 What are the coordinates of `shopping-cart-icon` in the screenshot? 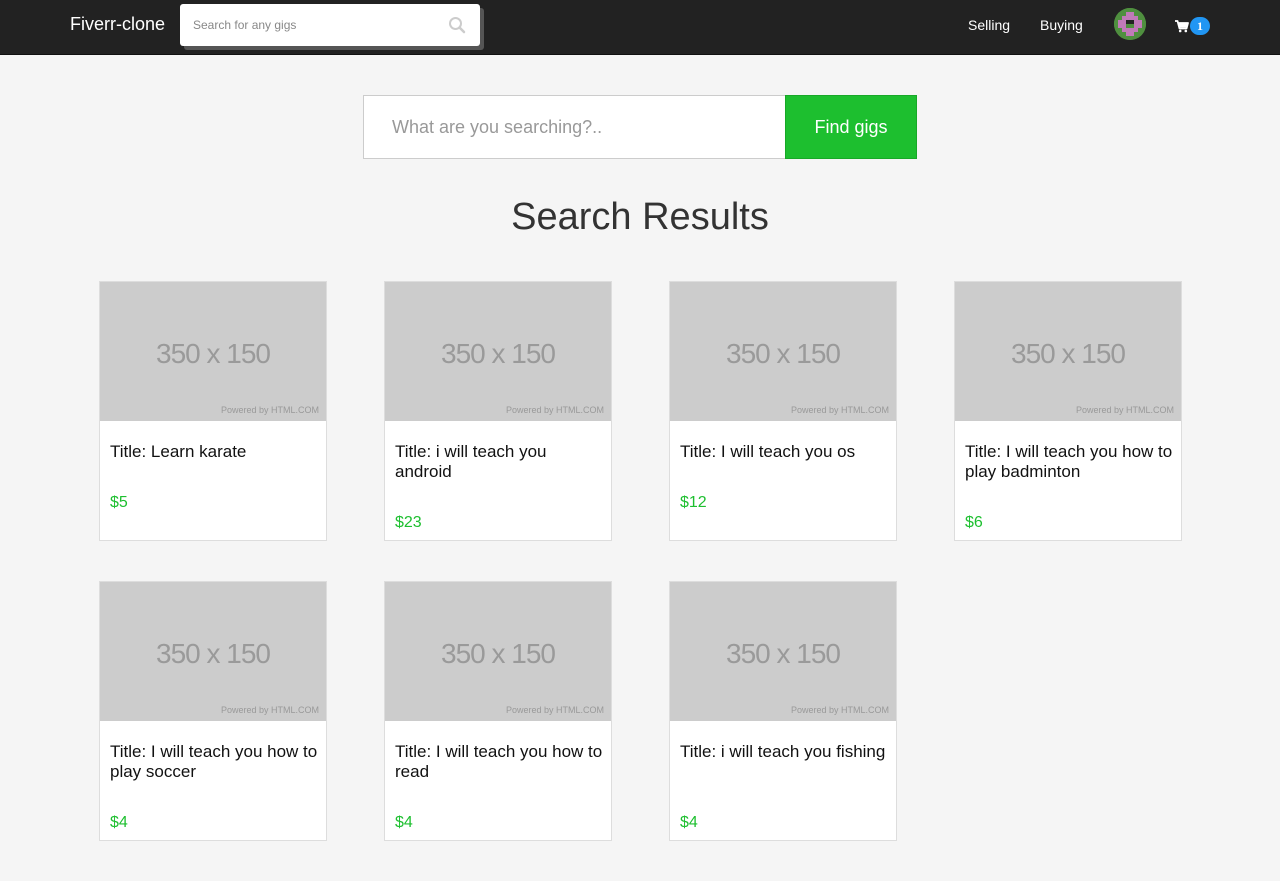 It's located at (1182, 25).